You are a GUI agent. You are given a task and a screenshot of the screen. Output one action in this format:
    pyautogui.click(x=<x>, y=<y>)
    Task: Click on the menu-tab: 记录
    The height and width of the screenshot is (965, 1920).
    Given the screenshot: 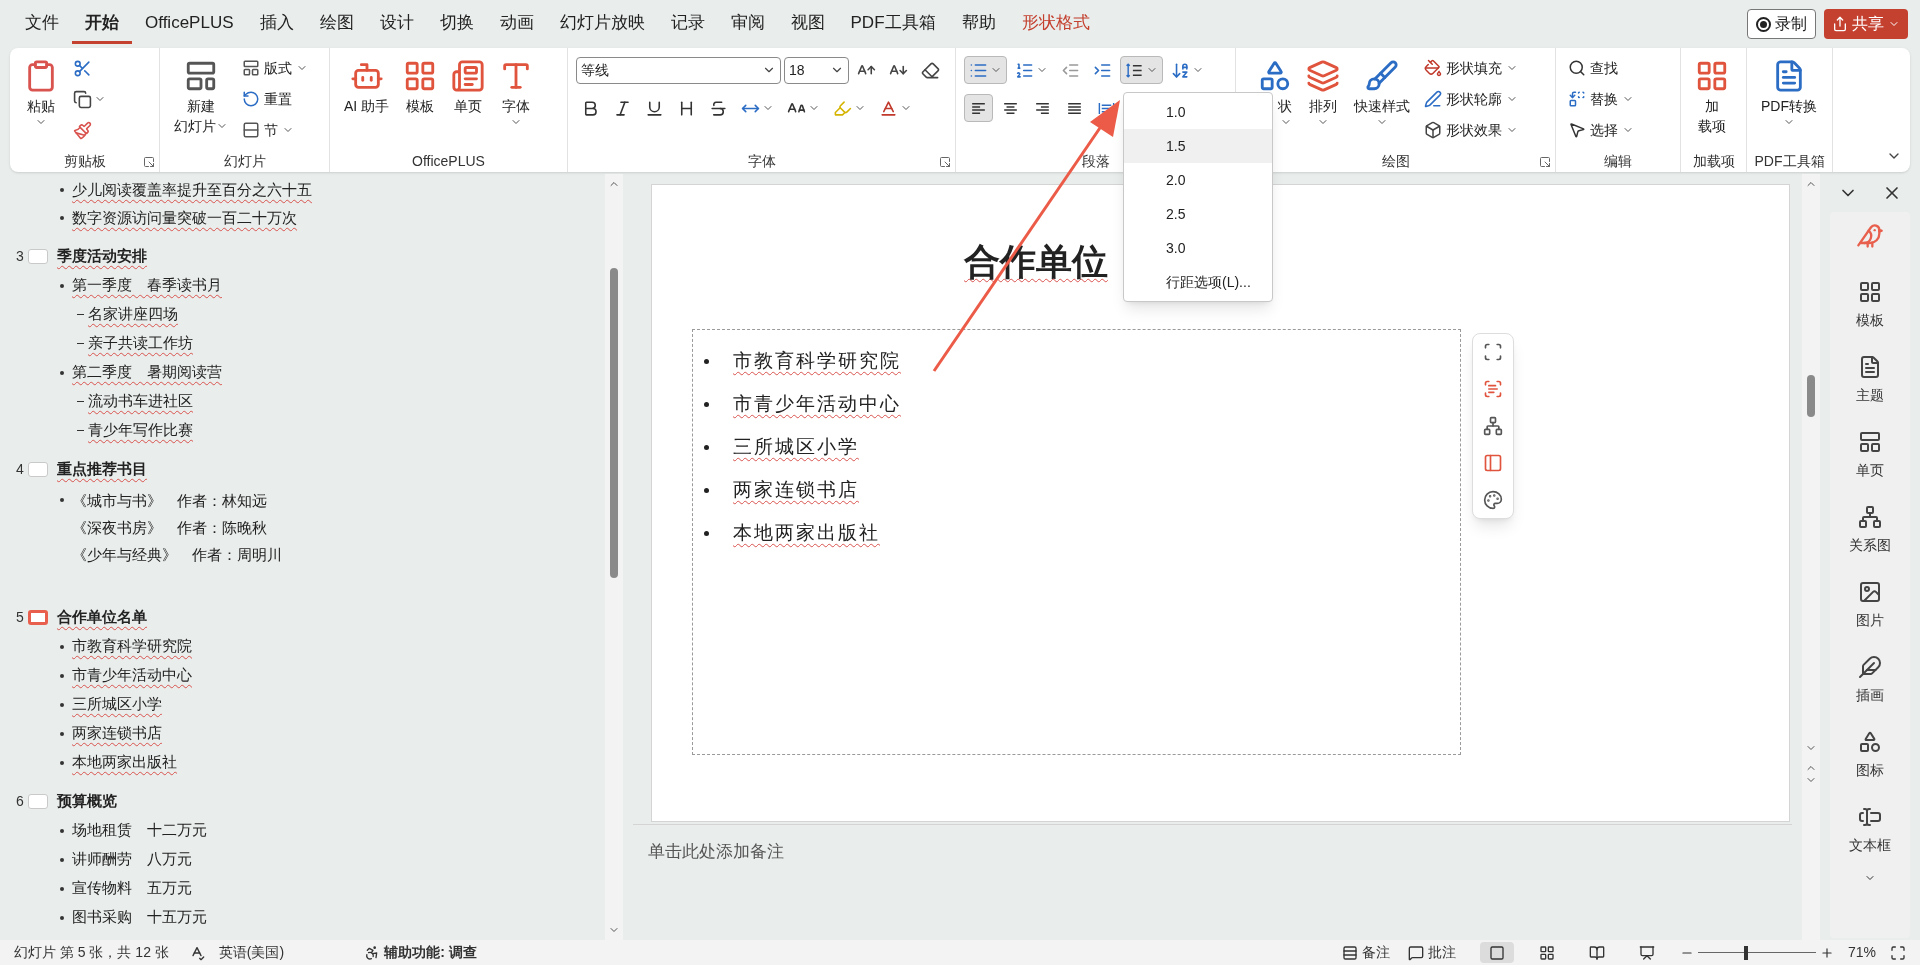 What is the action you would take?
    pyautogui.click(x=687, y=24)
    